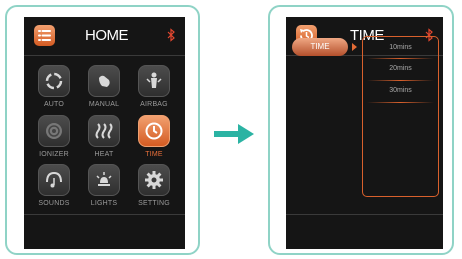 This screenshot has width=462, height=259. I want to click on home-item-label: SETTING, so click(154, 203).